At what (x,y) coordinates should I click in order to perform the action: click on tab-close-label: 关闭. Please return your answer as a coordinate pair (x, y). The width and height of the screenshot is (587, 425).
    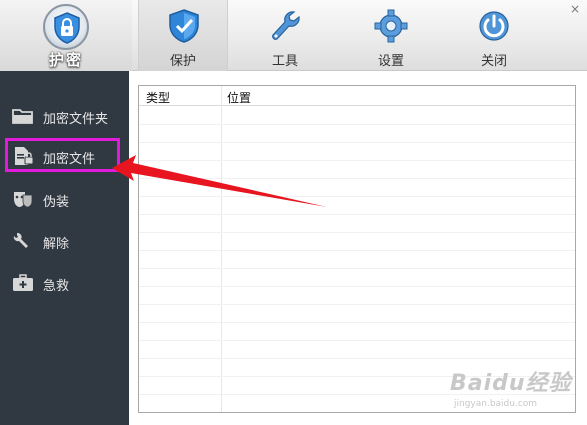
    Looking at the image, I should click on (493, 61).